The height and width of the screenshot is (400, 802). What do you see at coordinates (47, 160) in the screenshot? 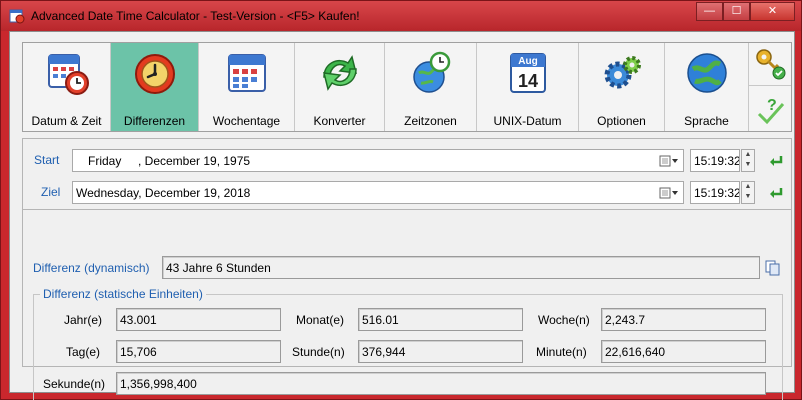
I see `start-label: Start` at bounding box center [47, 160].